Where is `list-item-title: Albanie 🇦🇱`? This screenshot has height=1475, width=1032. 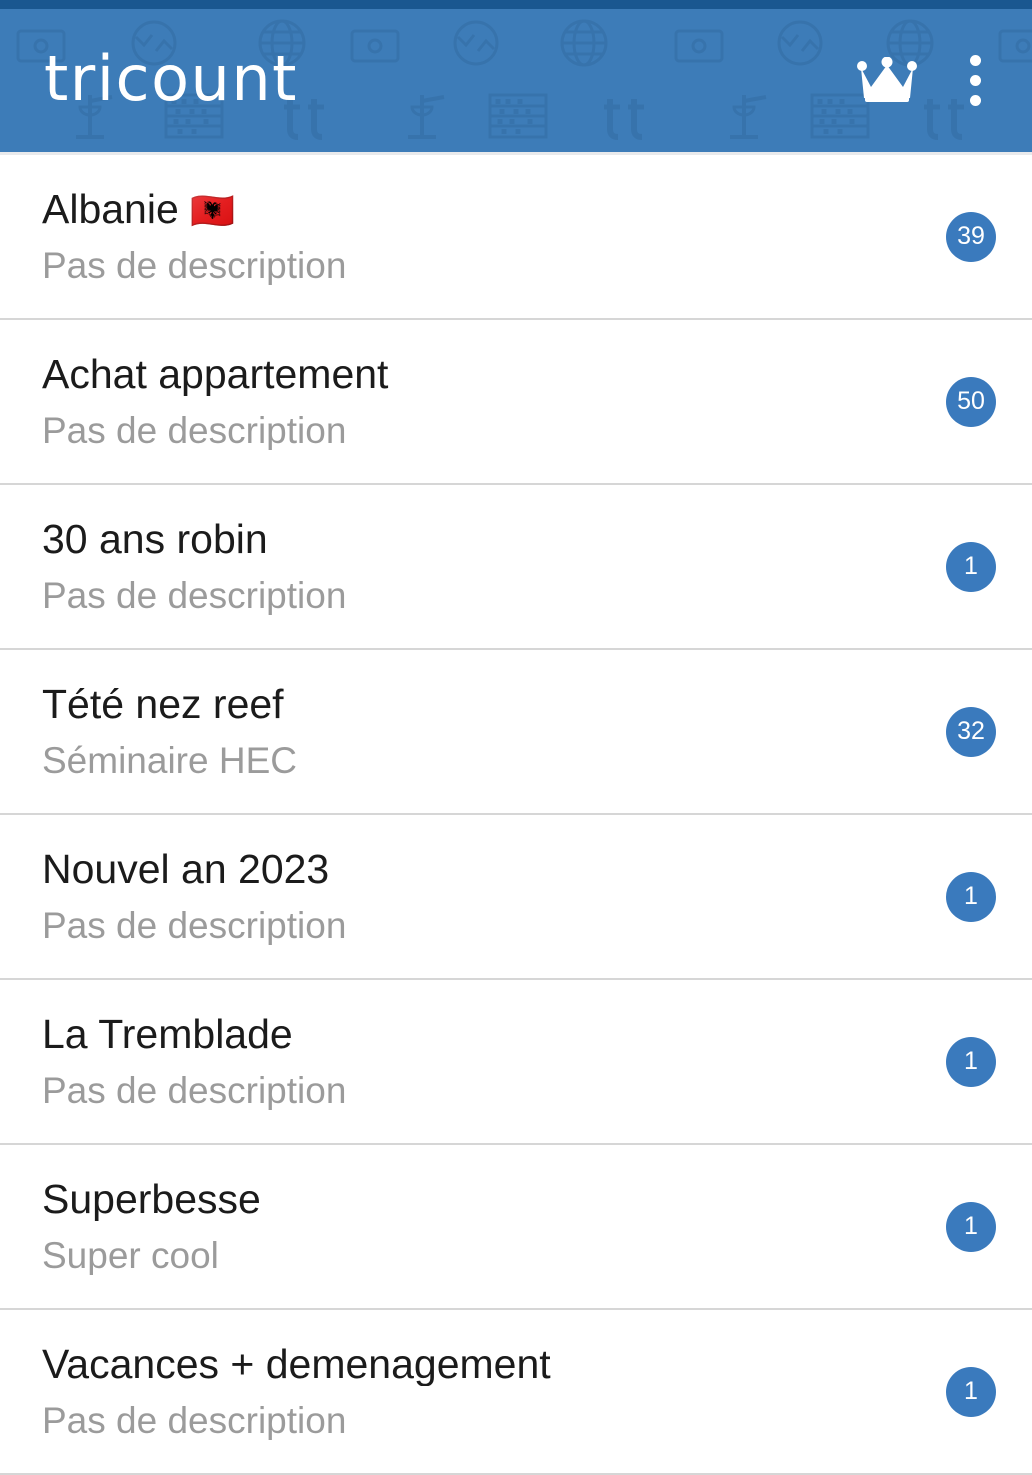 list-item-title: Albanie 🇦🇱 is located at coordinates (483, 209).